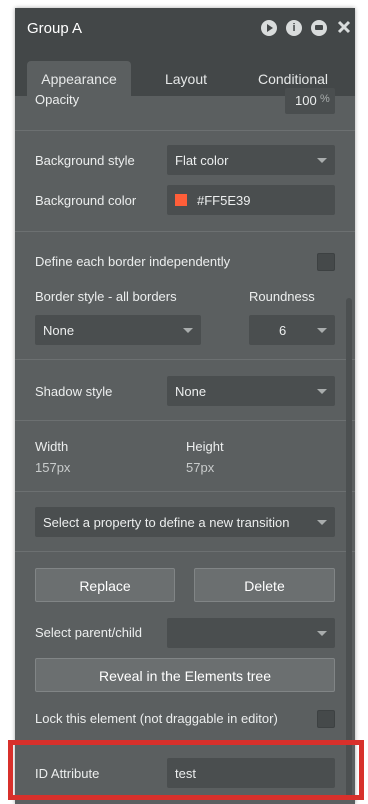  Describe the element at coordinates (186, 78) in the screenshot. I see `tab-layout: Layout` at that location.